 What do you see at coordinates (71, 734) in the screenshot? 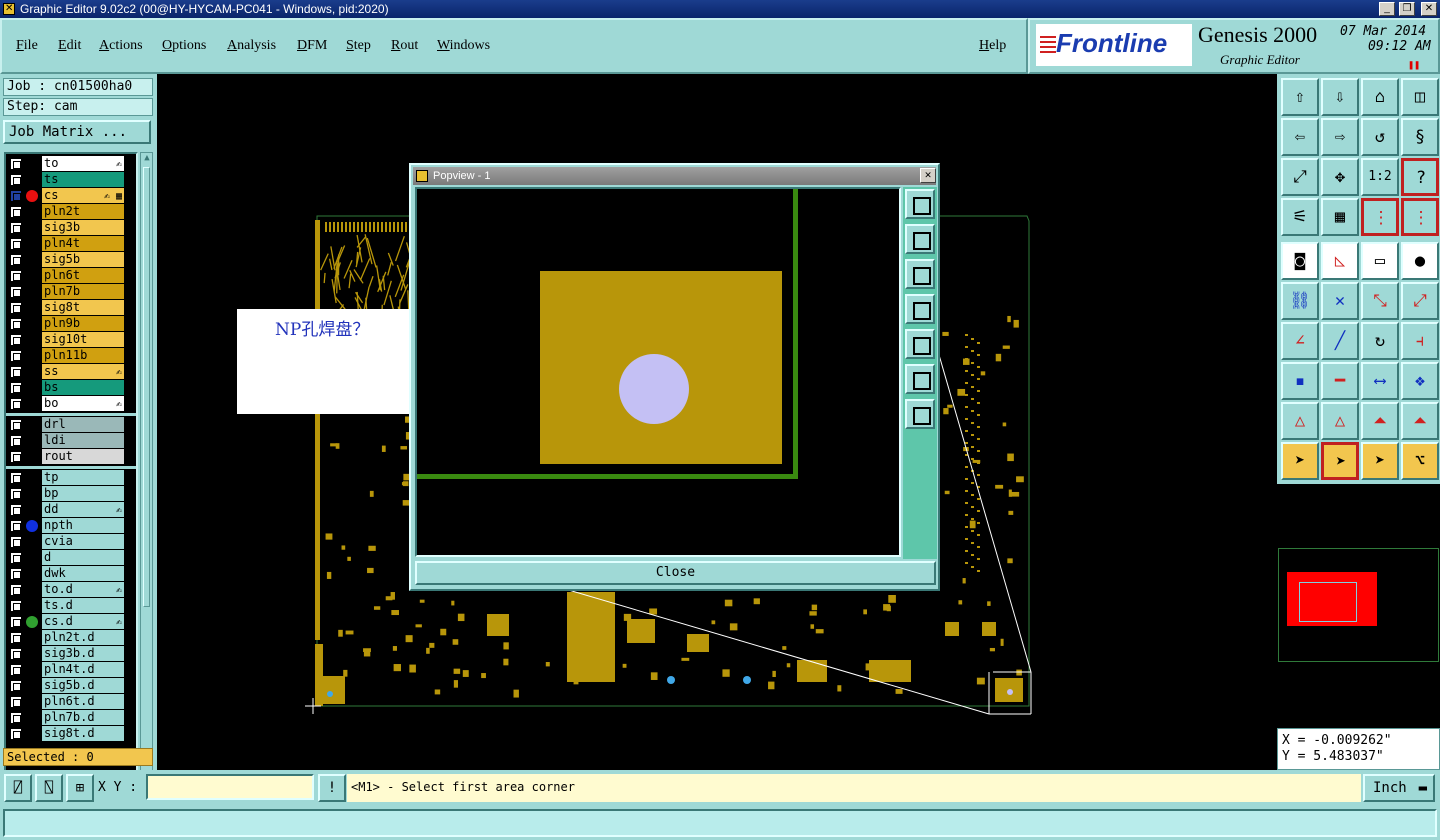
I see `layer-row-sig8t-d: sig8t.d` at bounding box center [71, 734].